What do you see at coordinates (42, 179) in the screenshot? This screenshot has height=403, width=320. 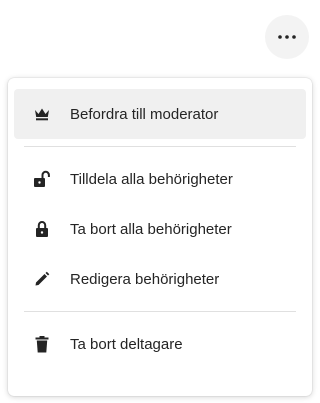 I see `unlock-icon` at bounding box center [42, 179].